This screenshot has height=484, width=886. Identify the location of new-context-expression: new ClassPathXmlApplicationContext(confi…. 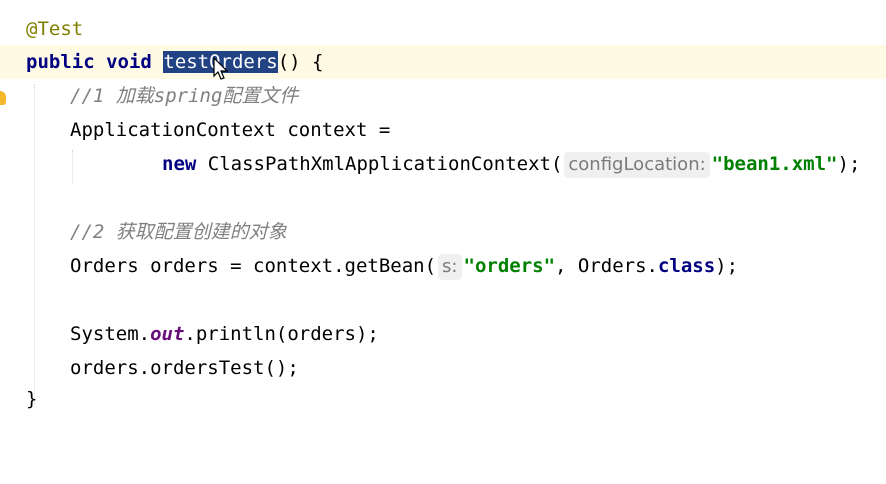
(511, 164).